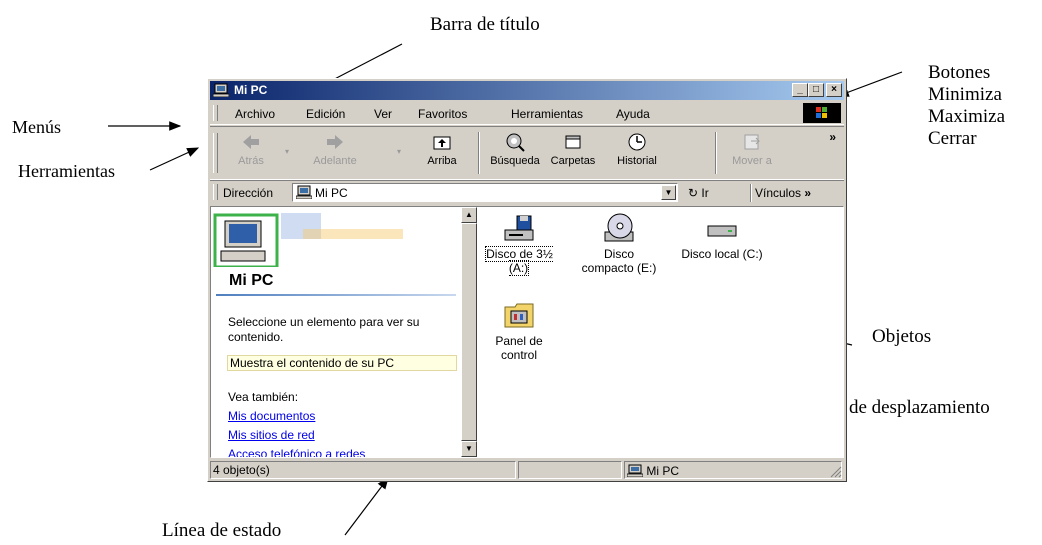 This screenshot has width=1042, height=545. What do you see at coordinates (442, 143) in the screenshot?
I see `folder-up-icon` at bounding box center [442, 143].